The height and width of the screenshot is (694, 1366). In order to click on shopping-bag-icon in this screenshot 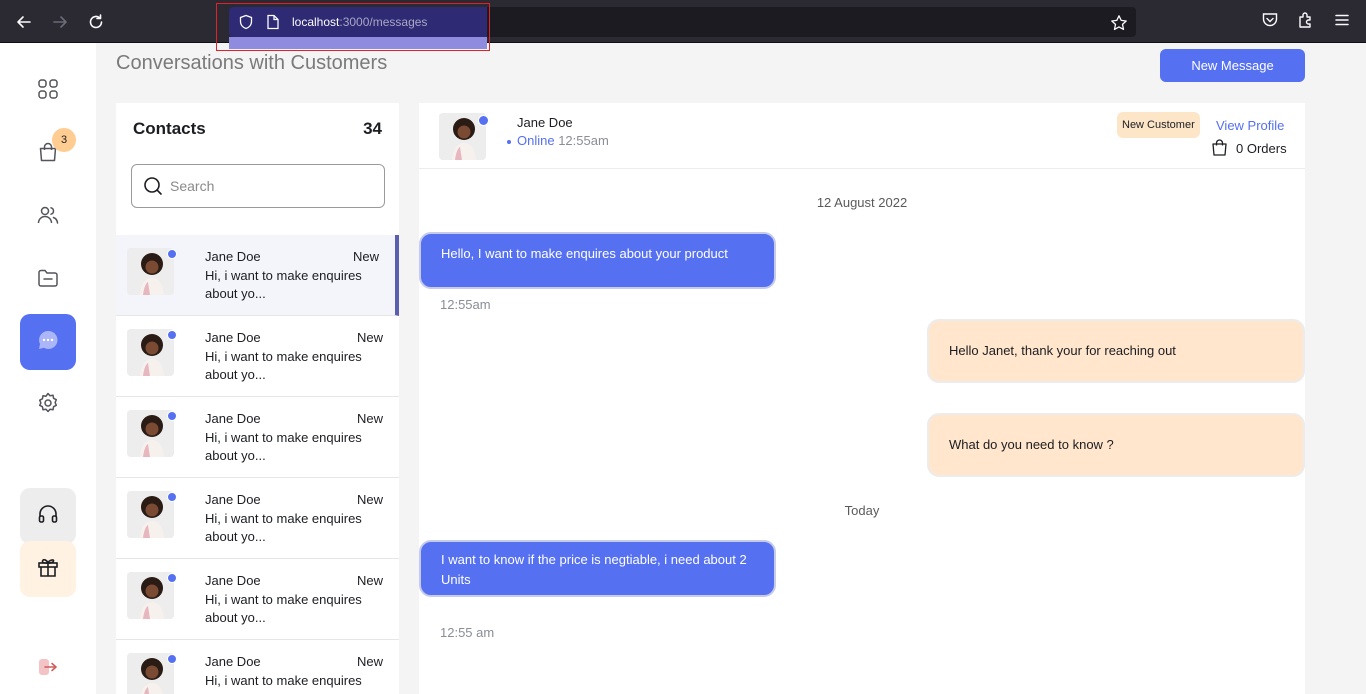, I will do `click(1219, 148)`.